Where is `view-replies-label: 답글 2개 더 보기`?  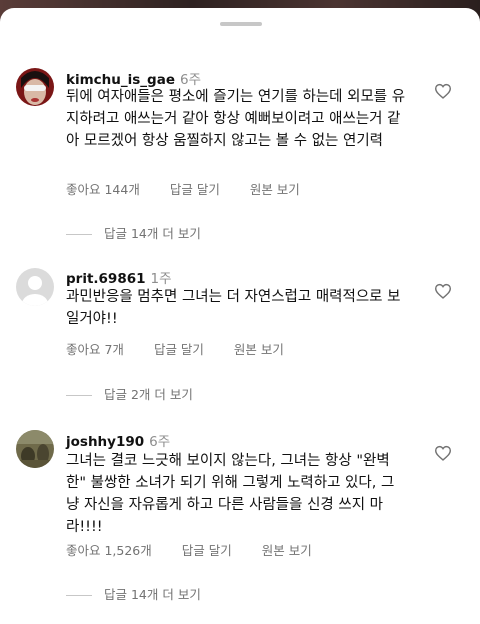
view-replies-label: 답글 2개 더 보기 is located at coordinates (148, 394).